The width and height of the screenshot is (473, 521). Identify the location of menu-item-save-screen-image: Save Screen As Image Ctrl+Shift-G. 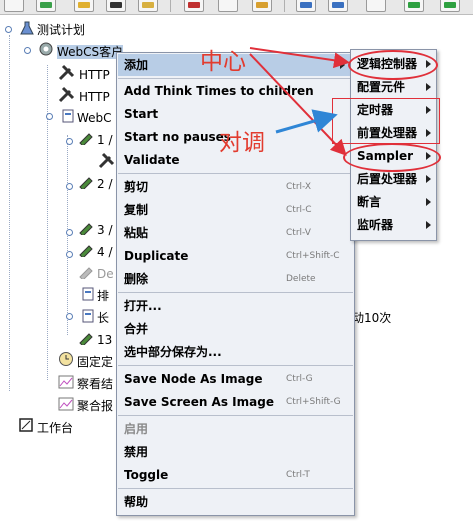
(235, 402).